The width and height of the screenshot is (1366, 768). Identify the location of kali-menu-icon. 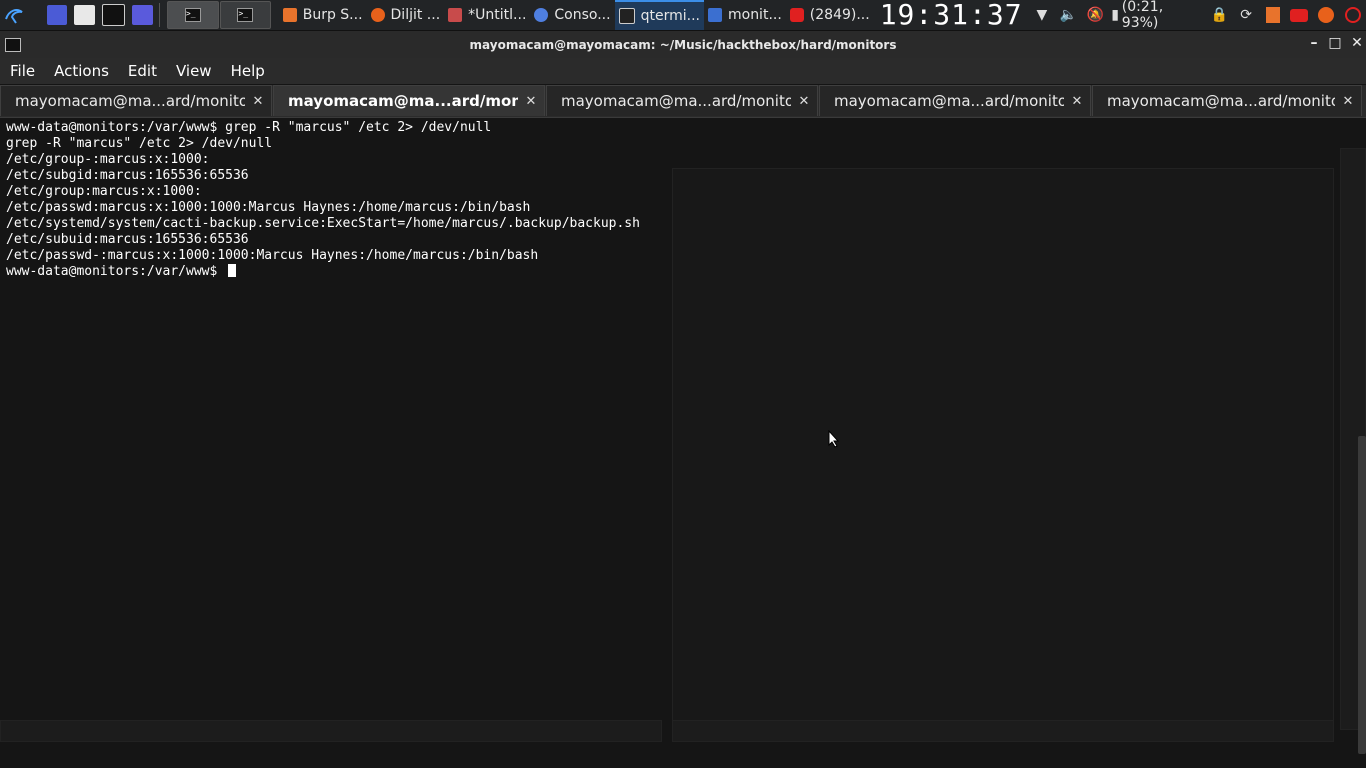
(14, 15).